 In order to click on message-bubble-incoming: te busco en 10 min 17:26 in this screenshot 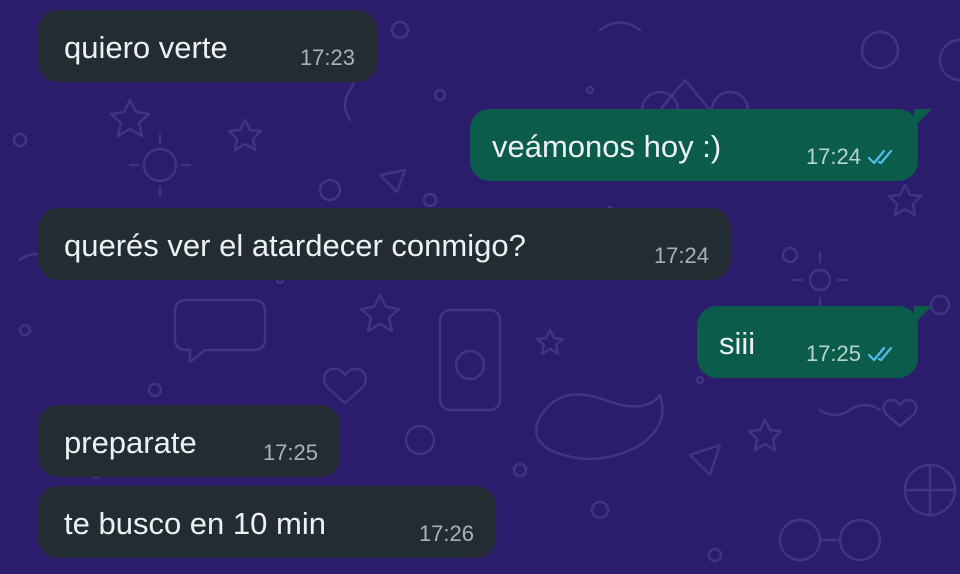, I will do `click(267, 522)`.